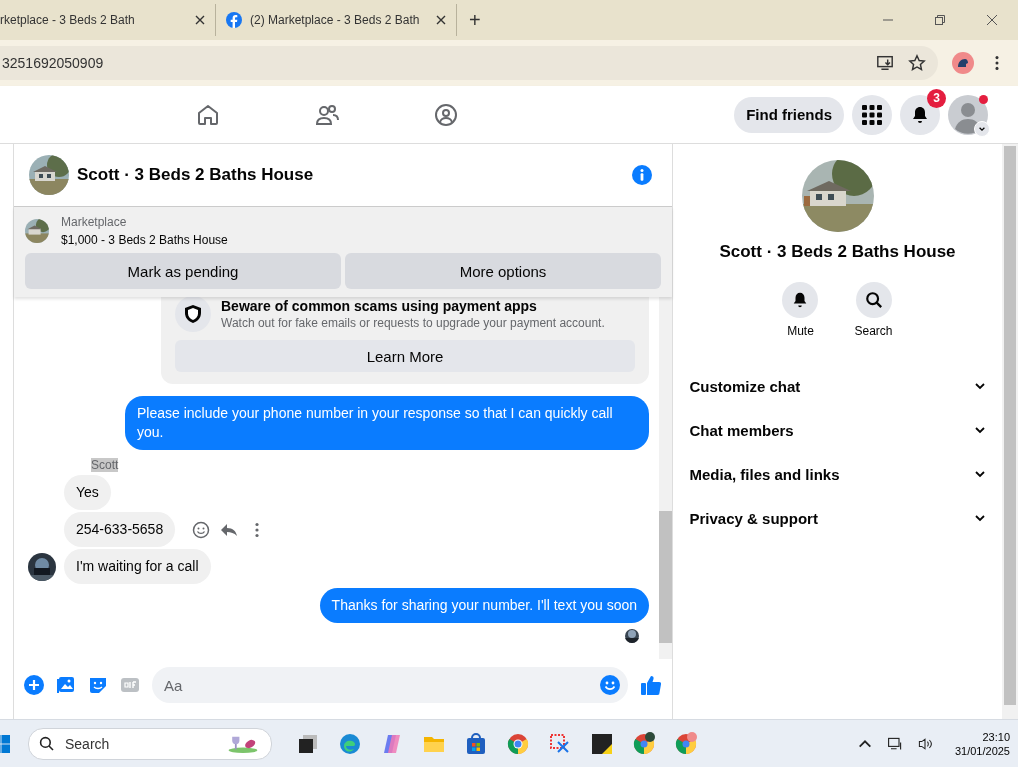  What do you see at coordinates (183, 271) in the screenshot?
I see `listing-button: Mark as pending` at bounding box center [183, 271].